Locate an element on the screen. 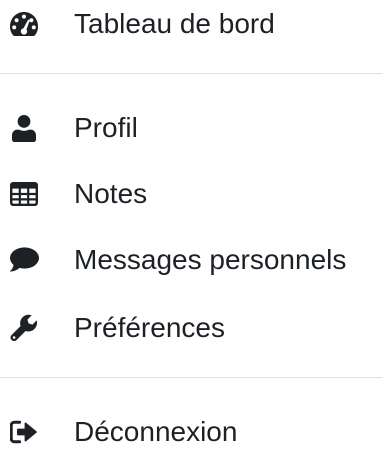 Image resolution: width=382 pixels, height=459 pixels. comment-icon is located at coordinates (24, 260).